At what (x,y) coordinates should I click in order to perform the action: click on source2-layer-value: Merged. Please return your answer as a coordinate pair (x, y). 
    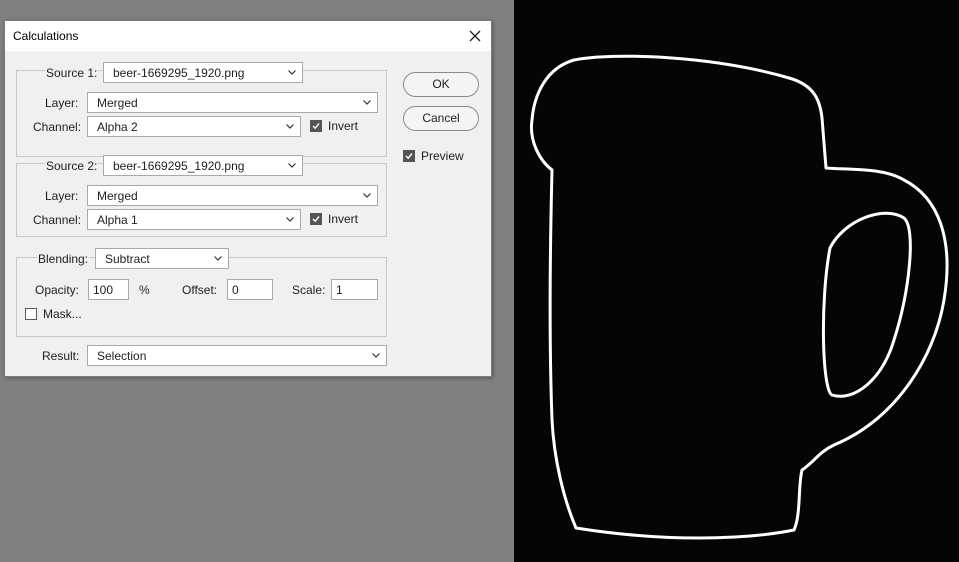
    Looking at the image, I should click on (117, 196).